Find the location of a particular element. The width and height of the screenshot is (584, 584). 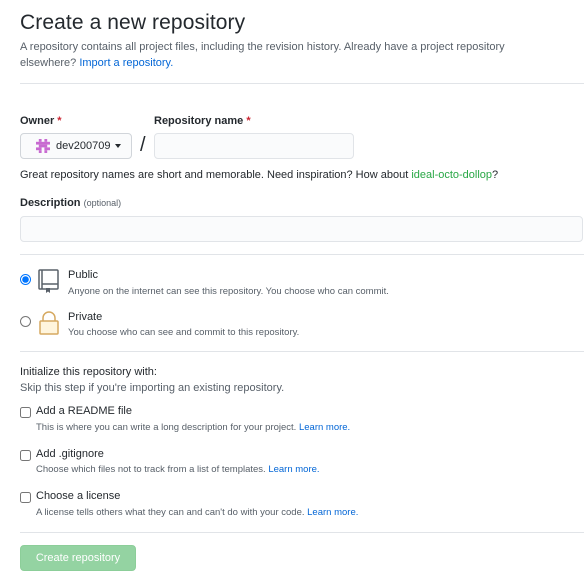

license-title: Choose a license is located at coordinates (78, 496).